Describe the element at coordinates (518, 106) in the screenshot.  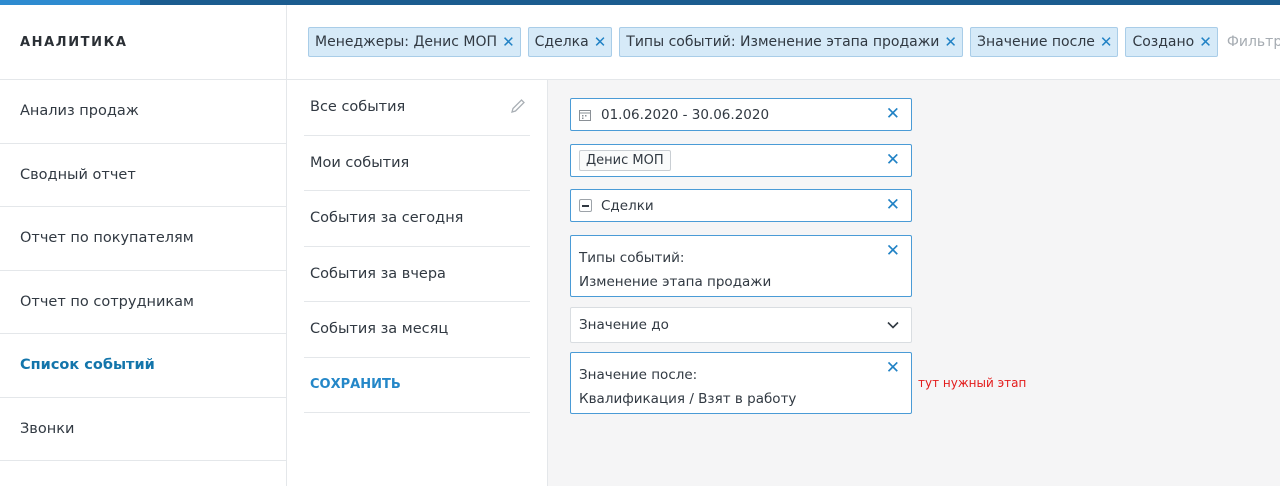
I see `pencil-icon` at that location.